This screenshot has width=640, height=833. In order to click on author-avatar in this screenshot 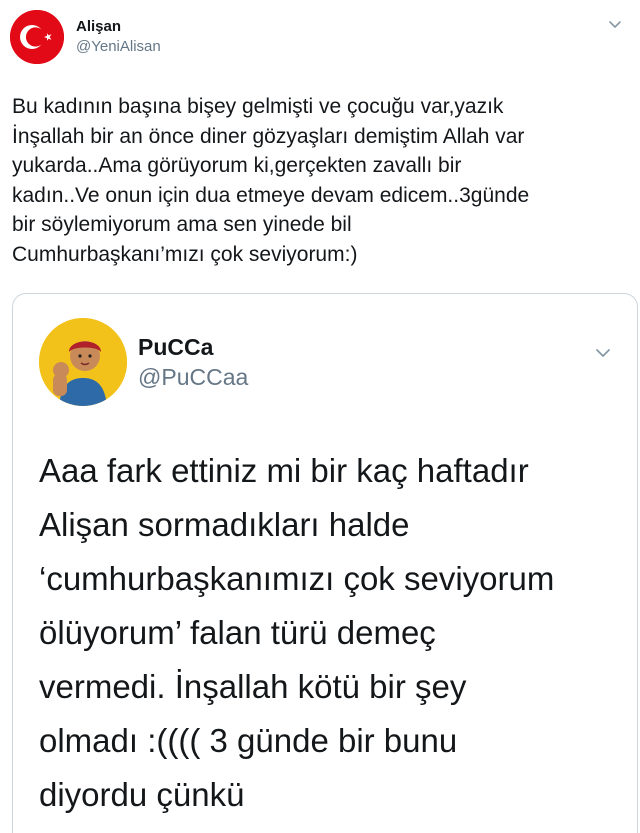, I will do `click(37, 37)`.